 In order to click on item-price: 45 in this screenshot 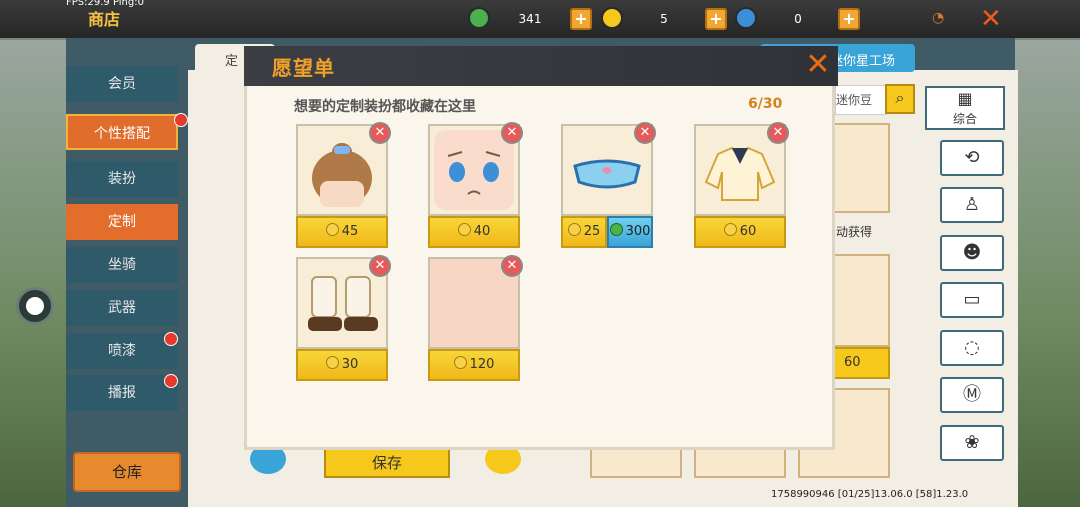, I will do `click(342, 232)`.